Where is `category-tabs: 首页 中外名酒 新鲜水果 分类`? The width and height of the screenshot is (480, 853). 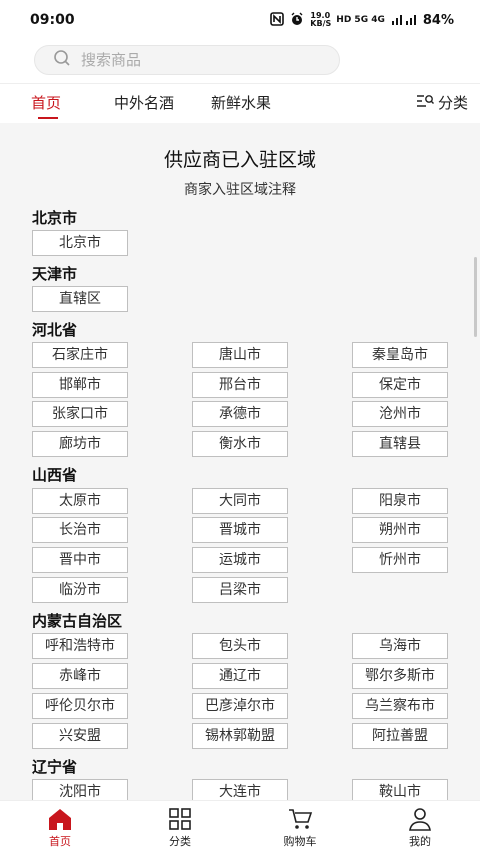
category-tabs: 首页 中外名酒 新鲜水果 分类 is located at coordinates (240, 103).